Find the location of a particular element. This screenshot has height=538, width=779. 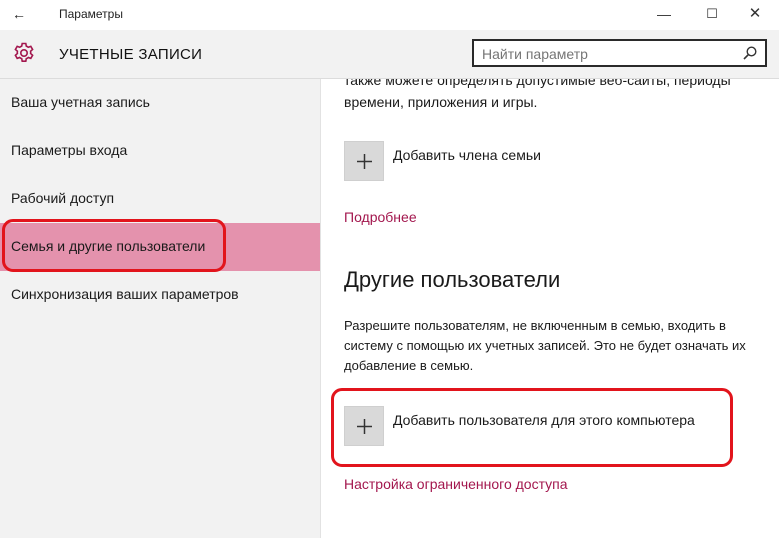

sidebar-item-family-other-users: Семья и другие пользователи is located at coordinates (160, 247).